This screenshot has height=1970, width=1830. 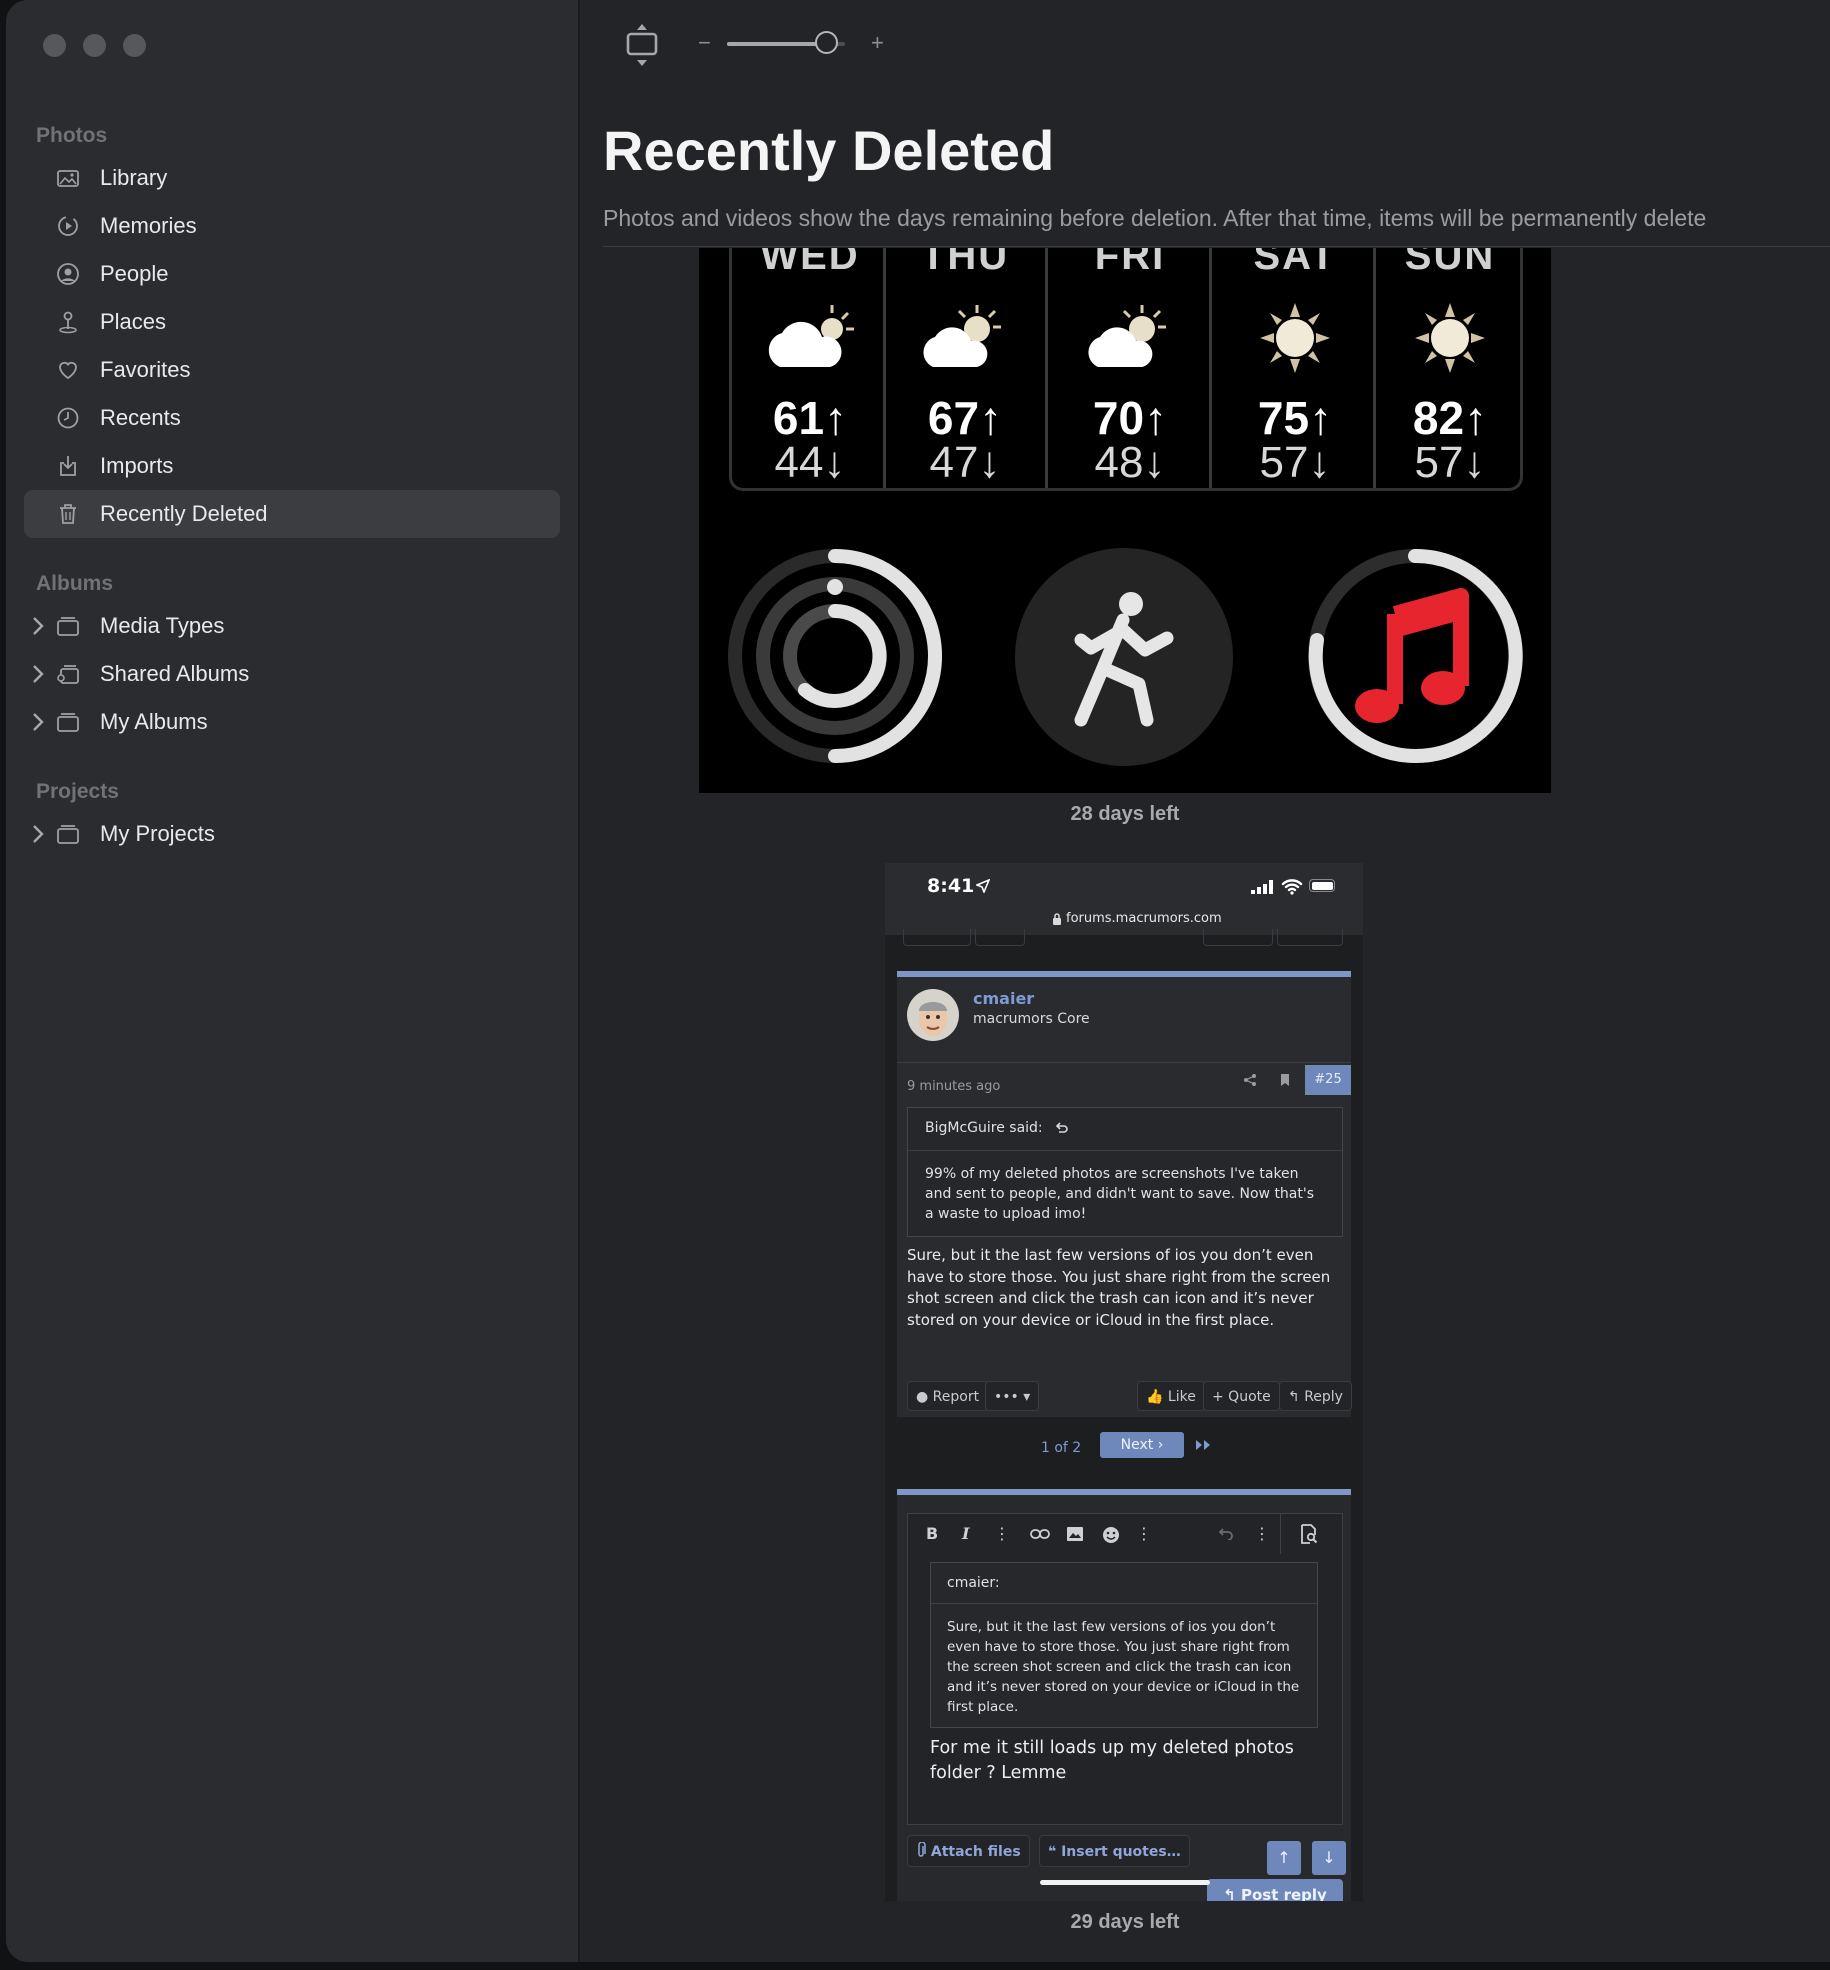 What do you see at coordinates (292, 722) in the screenshot?
I see `sidebar-item-my-albums: My Albums` at bounding box center [292, 722].